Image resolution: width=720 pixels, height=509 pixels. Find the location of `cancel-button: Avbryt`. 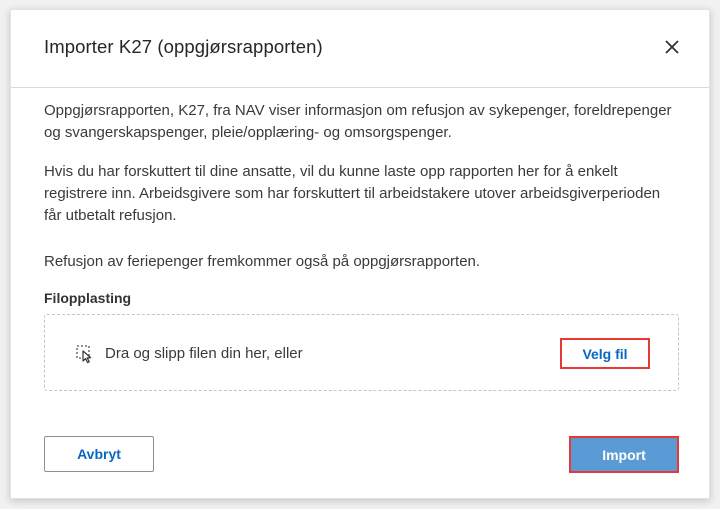

cancel-button: Avbryt is located at coordinates (99, 454).